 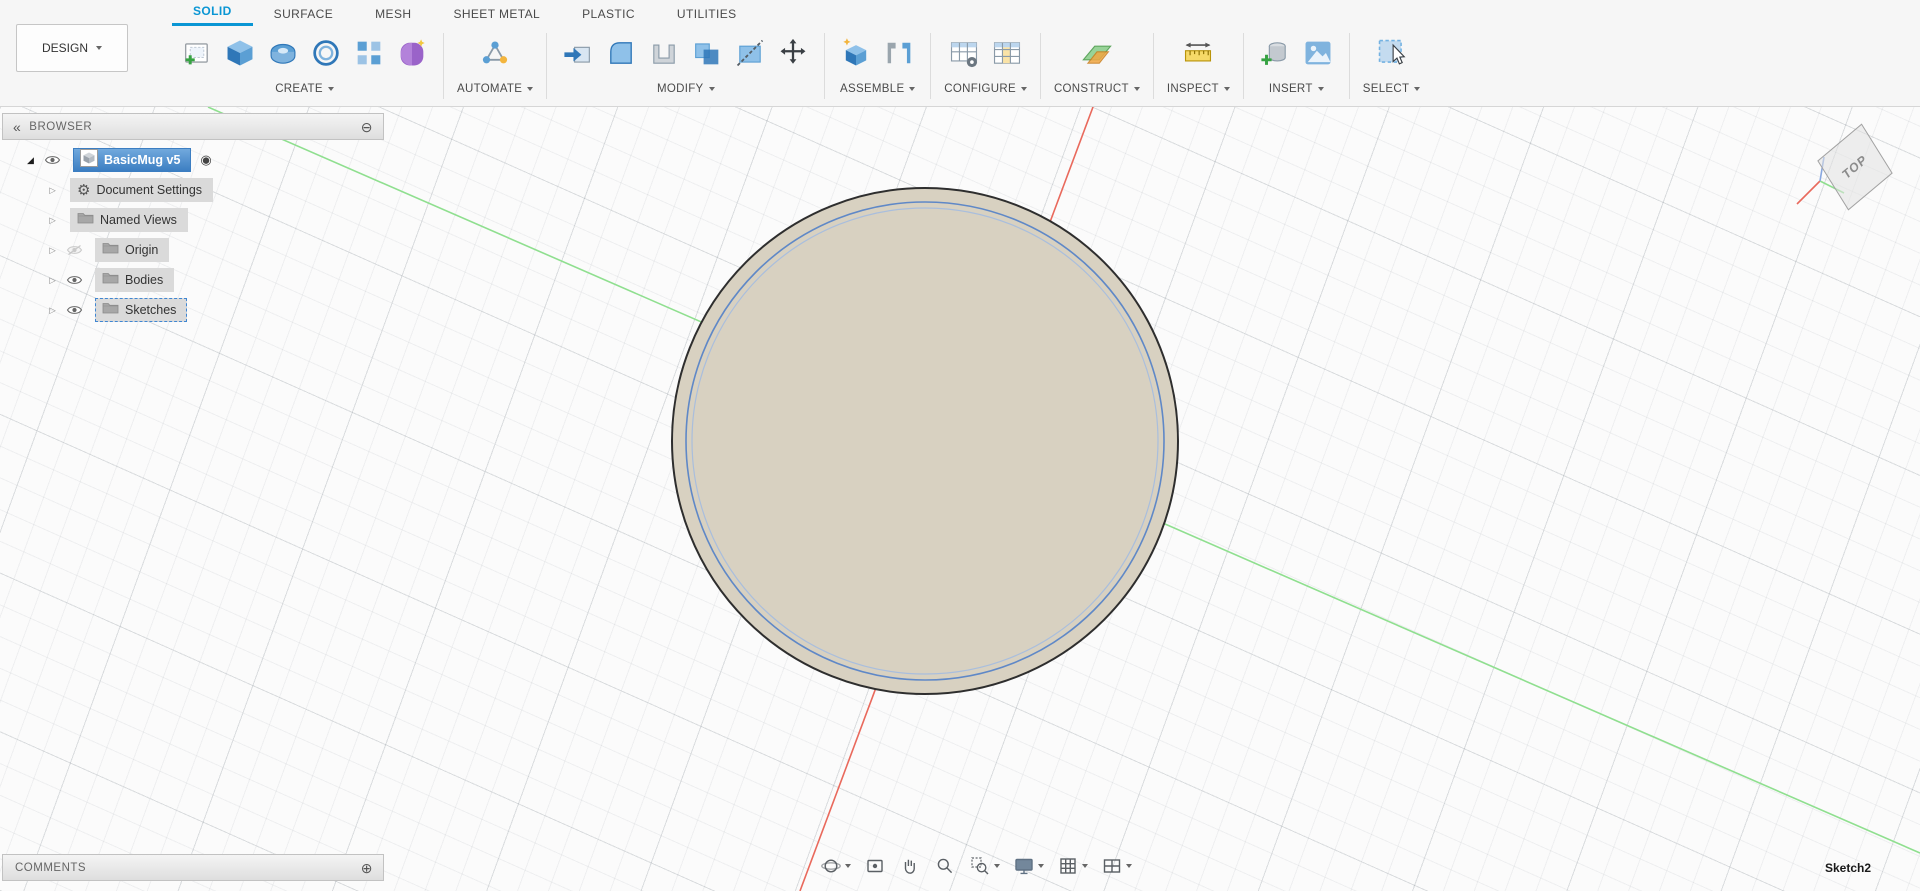 What do you see at coordinates (110, 250) in the screenshot?
I see `folder-icon` at bounding box center [110, 250].